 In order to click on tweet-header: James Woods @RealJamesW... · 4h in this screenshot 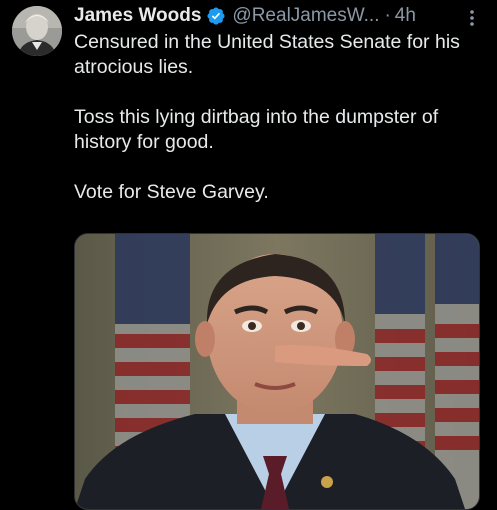, I will do `click(245, 16)`.